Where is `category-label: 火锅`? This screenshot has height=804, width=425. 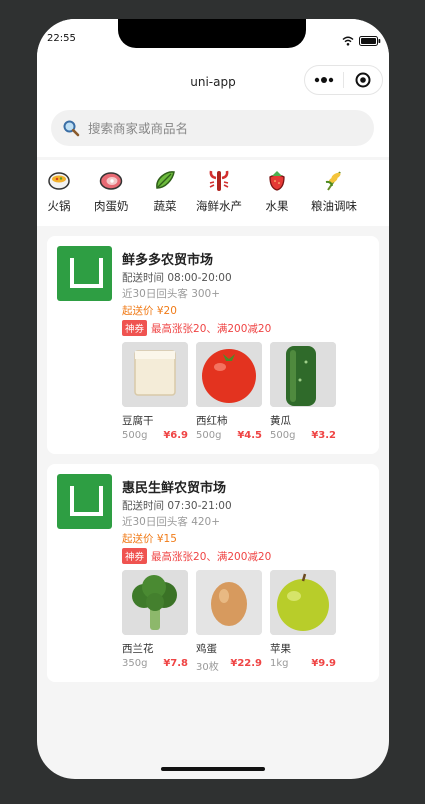 category-label: 火锅 is located at coordinates (59, 206).